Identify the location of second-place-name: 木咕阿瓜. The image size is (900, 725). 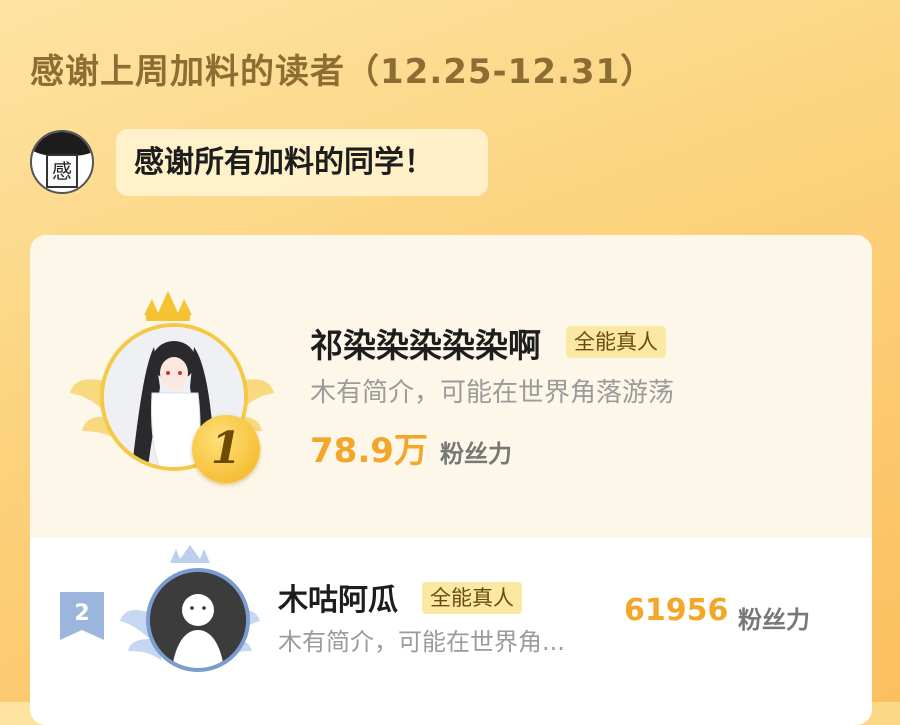
(338, 597).